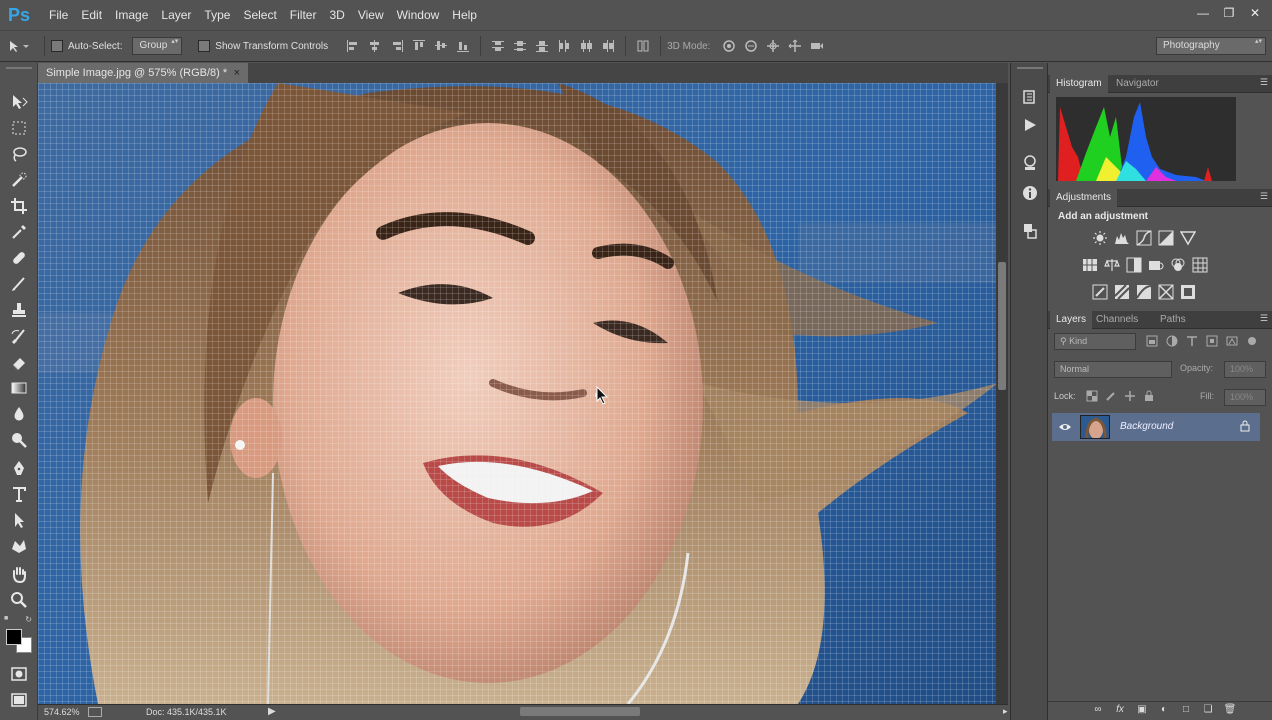 The image size is (1272, 720). I want to click on pen-tool-icon, so click(19, 468).